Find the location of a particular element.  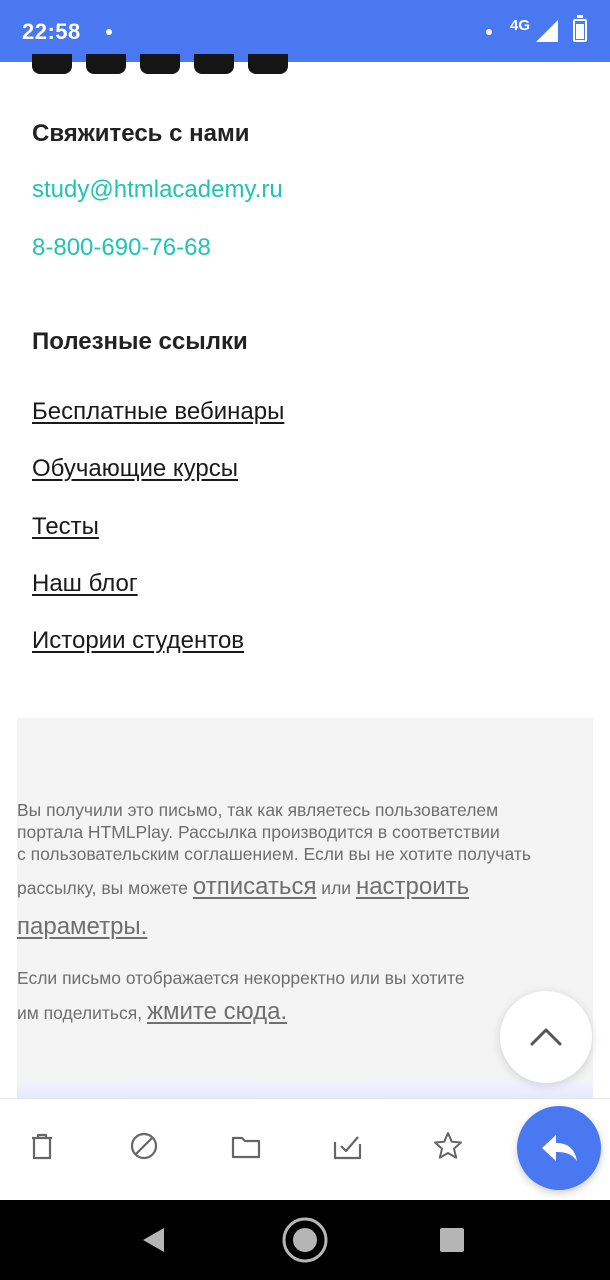

youtube-icon is located at coordinates (160, 64).